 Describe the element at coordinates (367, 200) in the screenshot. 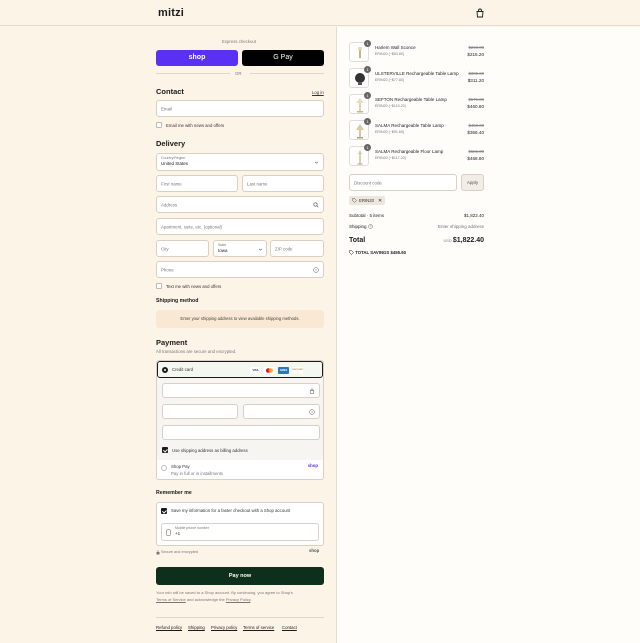

I see `discount-tag: ERIN20 ✕` at that location.